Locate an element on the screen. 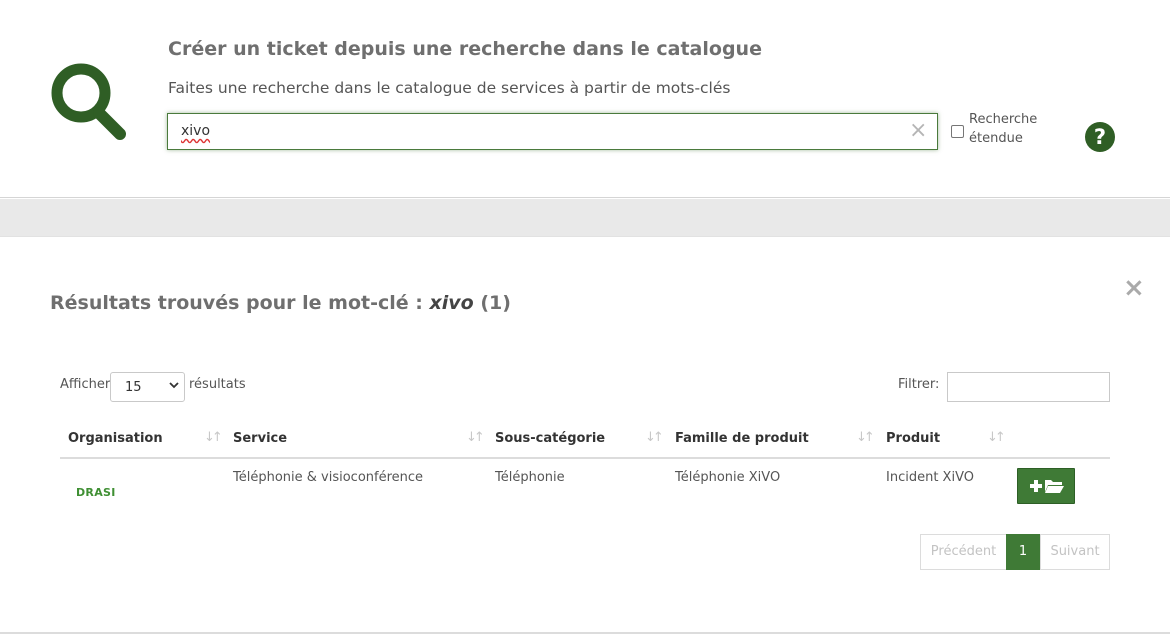 This screenshot has width=1170, height=634. column-header-produit: Produit is located at coordinates (913, 438).